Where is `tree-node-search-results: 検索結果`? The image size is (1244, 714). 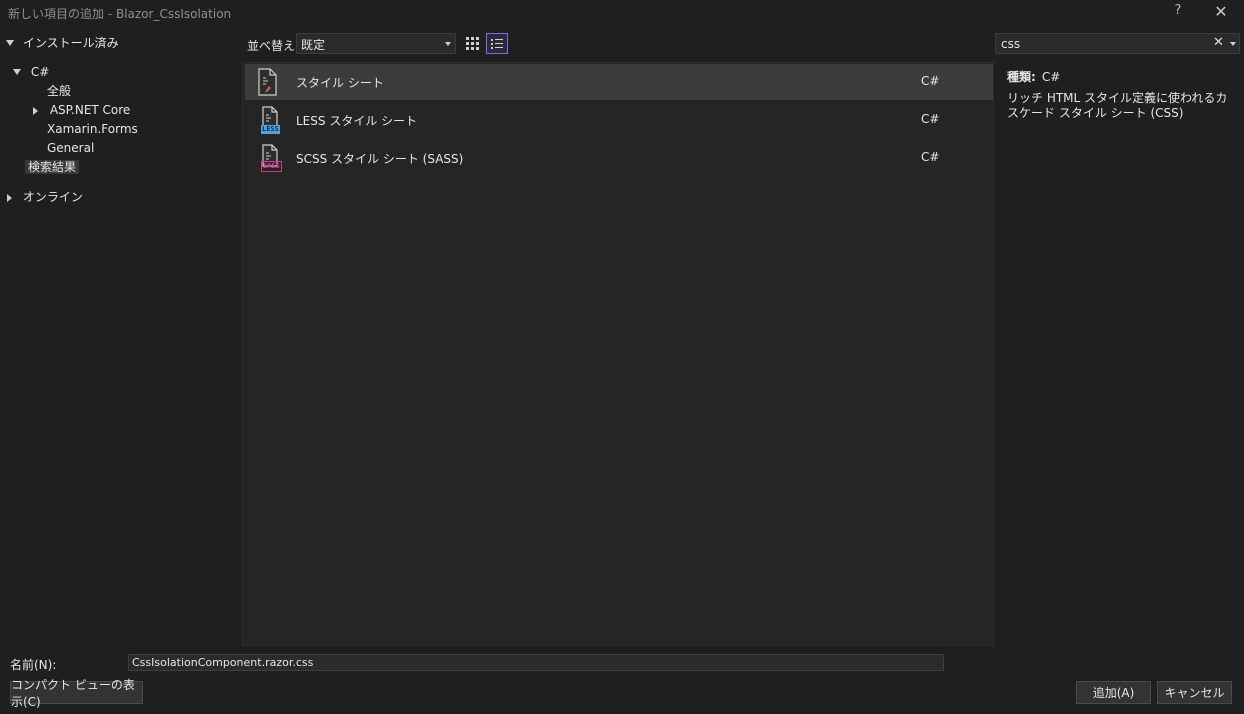
tree-node-search-results: 検索結果 is located at coordinates (52, 167).